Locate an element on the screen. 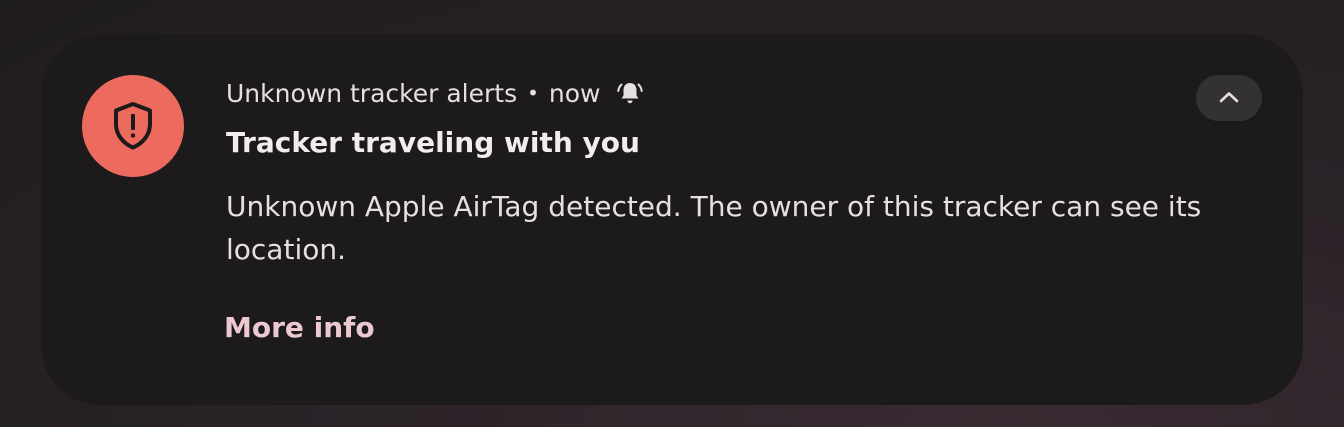 This screenshot has width=1344, height=427. app-icon-circle is located at coordinates (133, 126).